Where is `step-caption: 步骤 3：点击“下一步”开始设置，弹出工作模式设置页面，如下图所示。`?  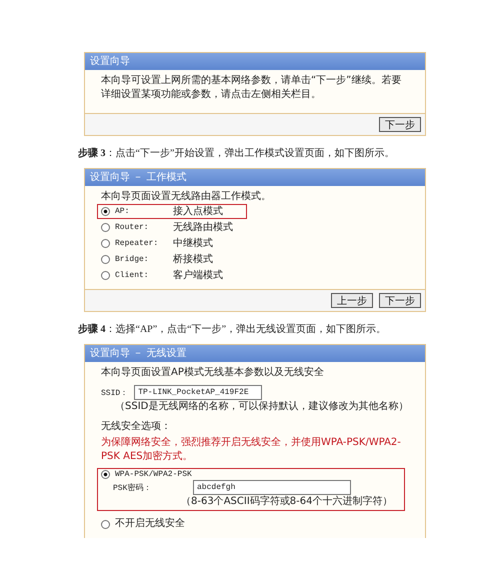
step-caption: 步骤 3：点击“下一步”开始设置，弹出工作模式设置页面，如下图所示。 is located at coordinates (237, 153).